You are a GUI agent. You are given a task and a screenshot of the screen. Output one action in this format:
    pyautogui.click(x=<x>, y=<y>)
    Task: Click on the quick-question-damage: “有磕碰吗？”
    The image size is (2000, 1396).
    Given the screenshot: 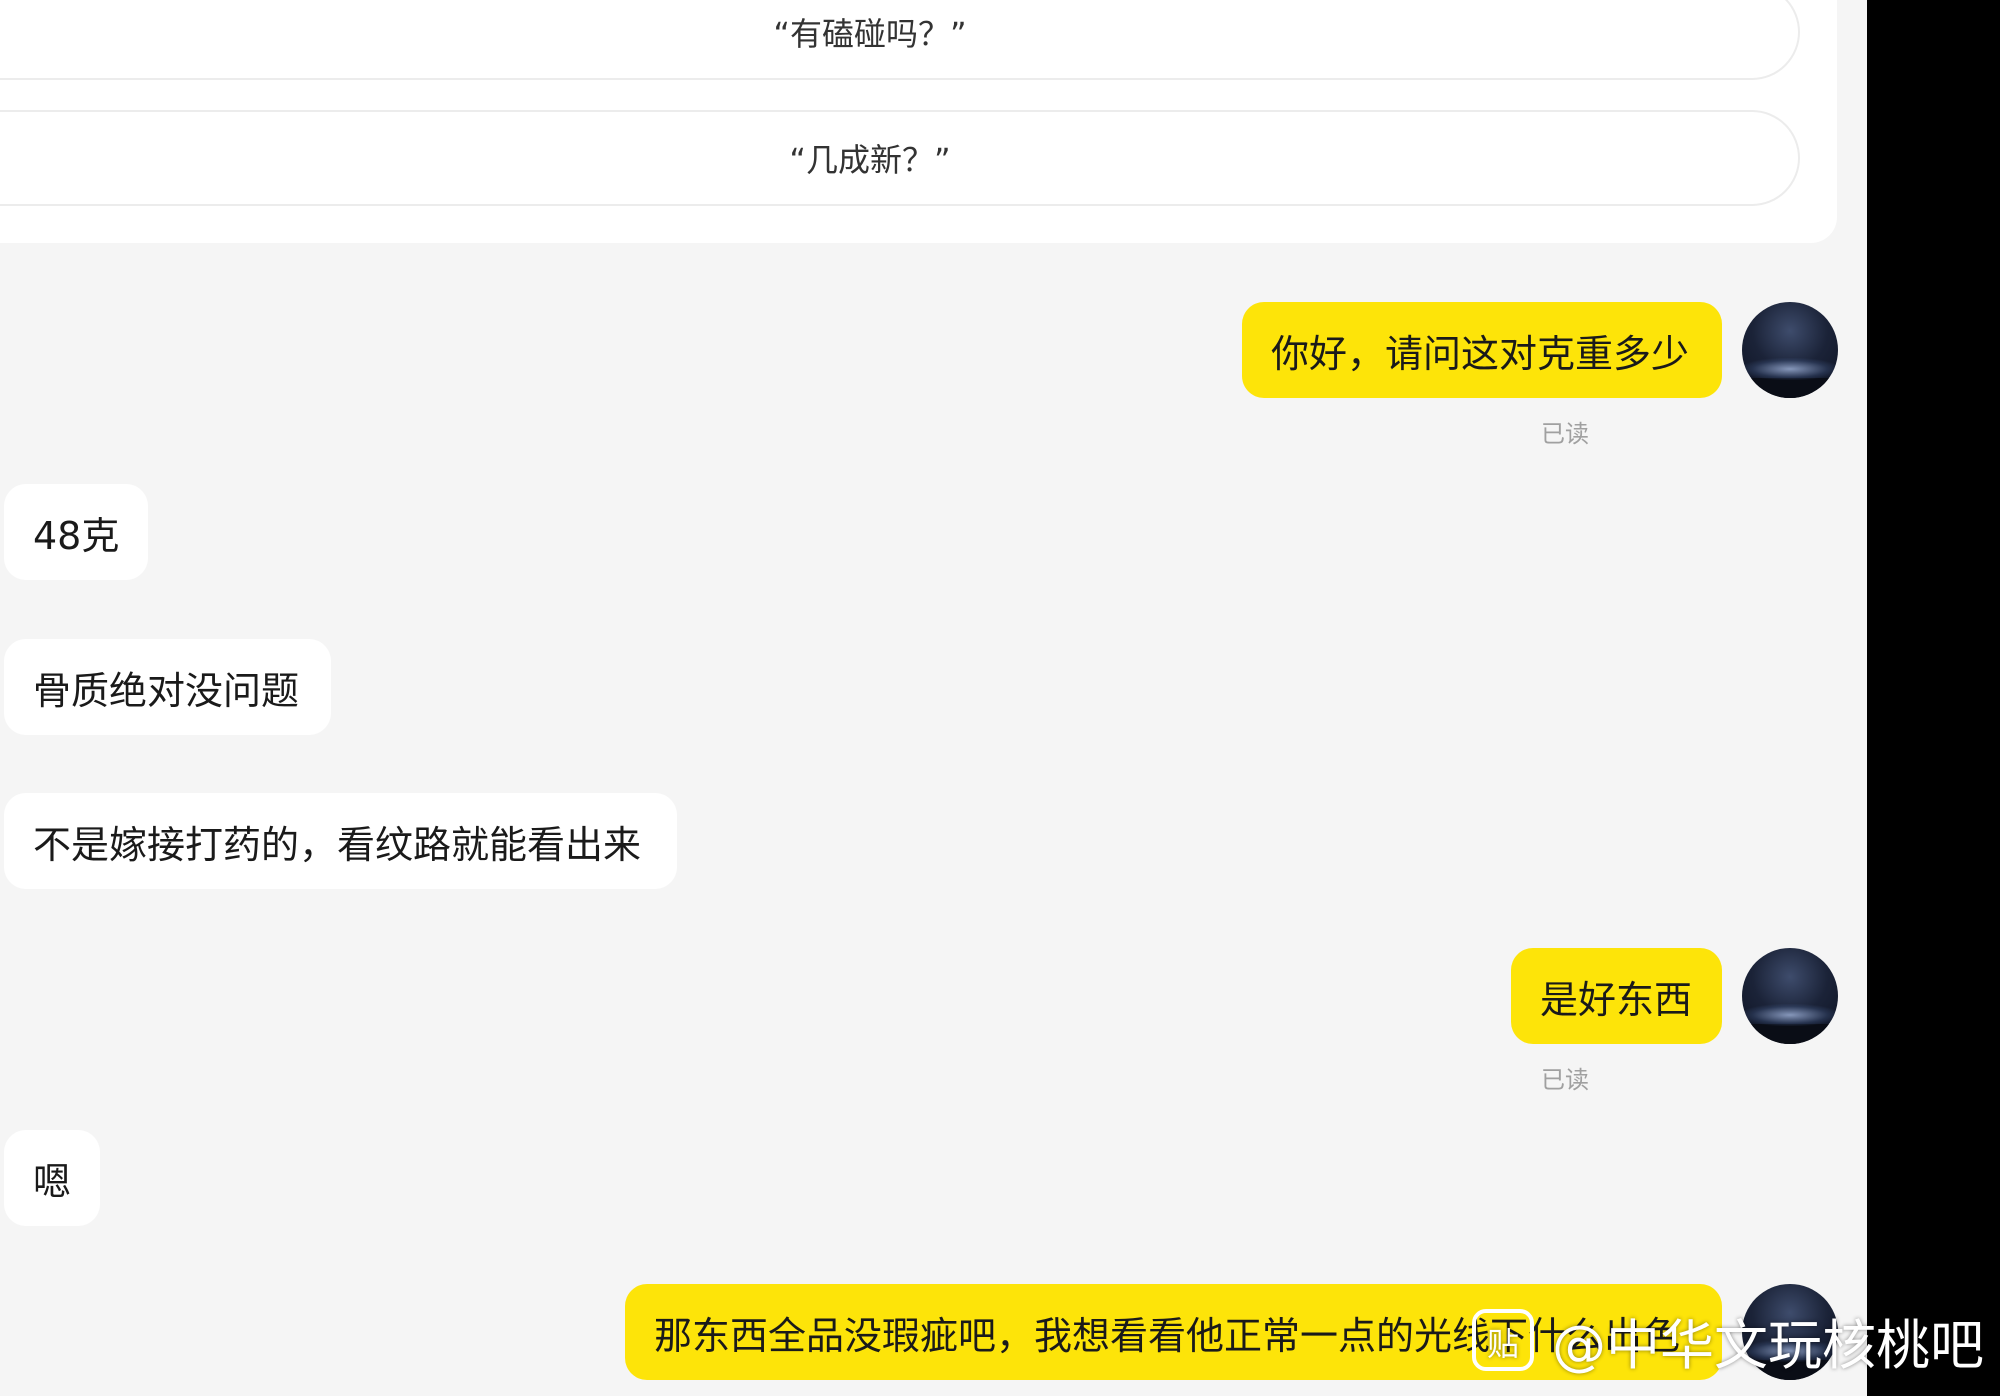 What is the action you would take?
    pyautogui.click(x=900, y=40)
    